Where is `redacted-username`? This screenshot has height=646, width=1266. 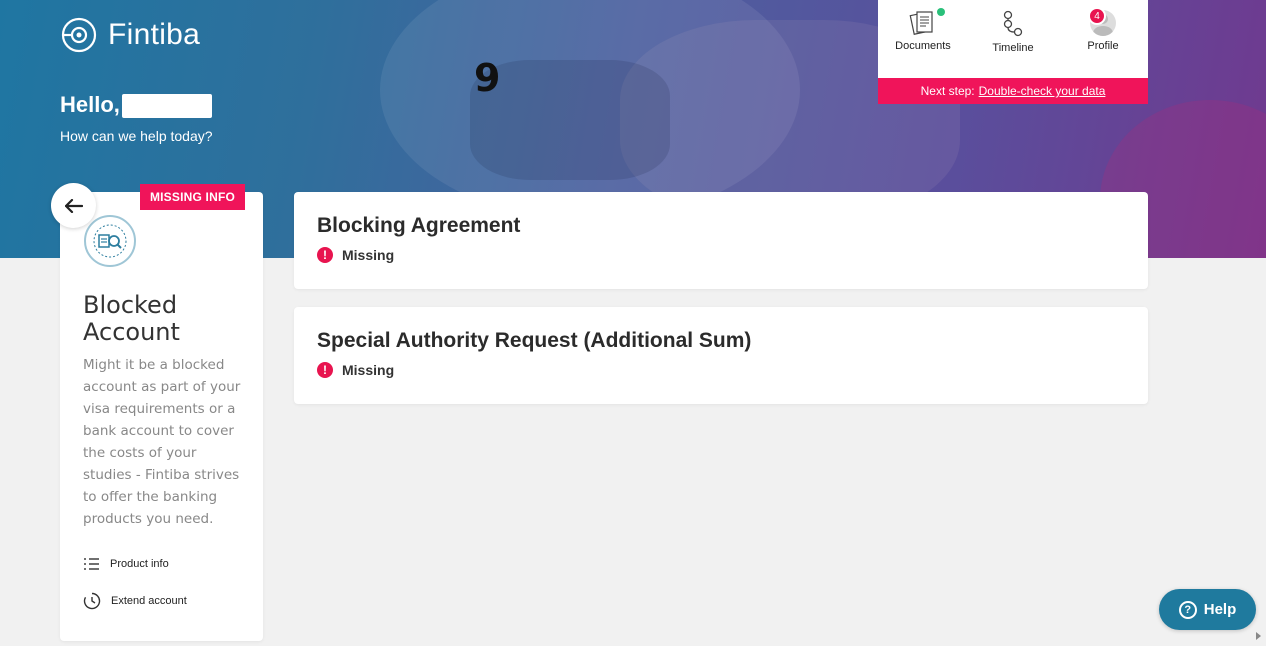
redacted-username is located at coordinates (166, 106).